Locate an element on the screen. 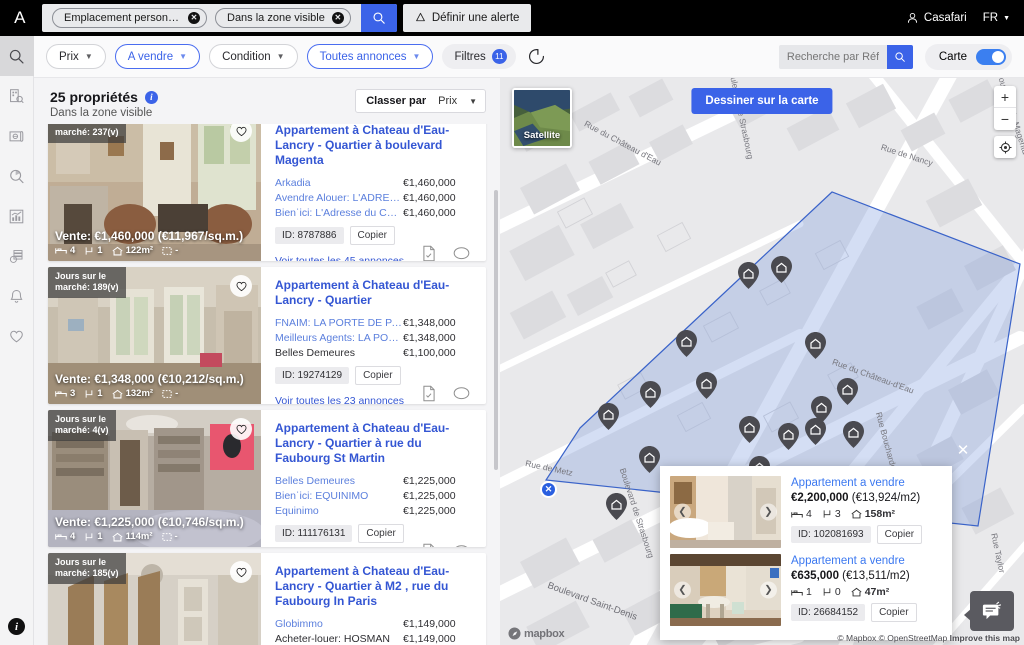 The width and height of the screenshot is (1024, 645). search-chip-location: Emplacement personna … ✕ is located at coordinates (129, 18).